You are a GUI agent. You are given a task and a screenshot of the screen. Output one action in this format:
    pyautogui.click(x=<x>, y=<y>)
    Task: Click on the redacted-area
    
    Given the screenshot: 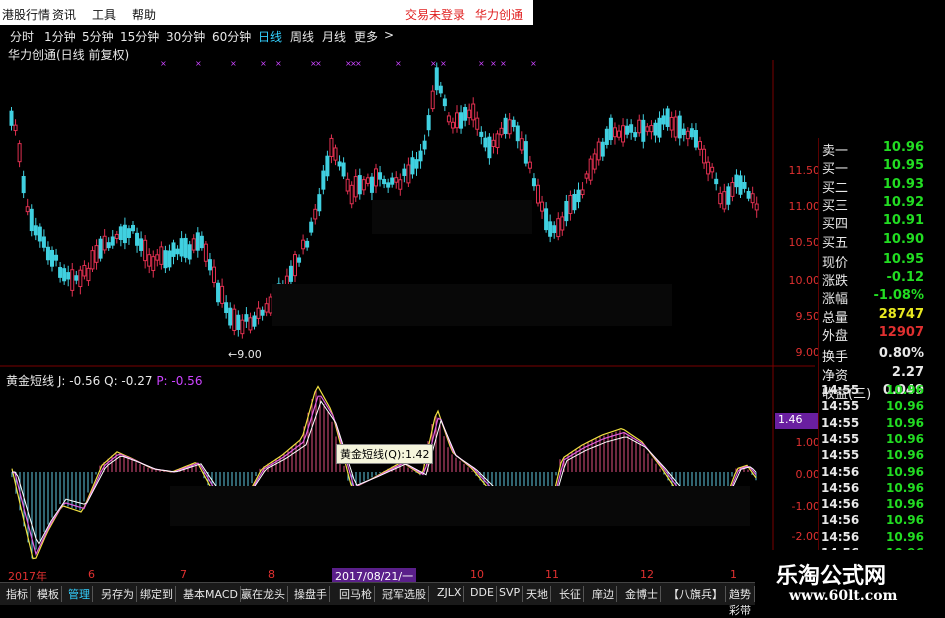 What is the action you would take?
    pyautogui.click(x=460, y=506)
    